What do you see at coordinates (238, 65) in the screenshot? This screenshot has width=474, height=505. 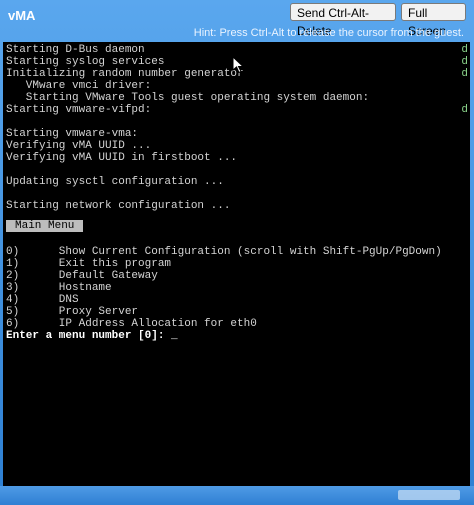 I see `mouse-cursor-icon` at bounding box center [238, 65].